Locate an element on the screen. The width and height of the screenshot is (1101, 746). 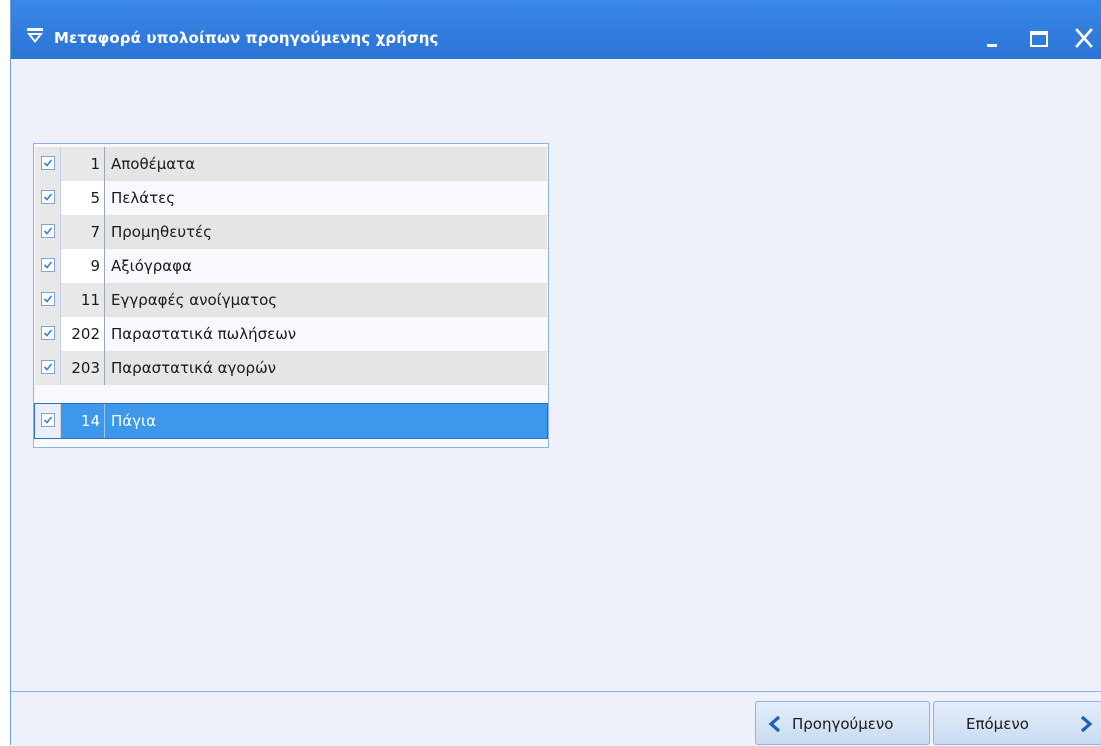
wizard-footer: Προηγούμενο Επόμενο is located at coordinates (556, 718).